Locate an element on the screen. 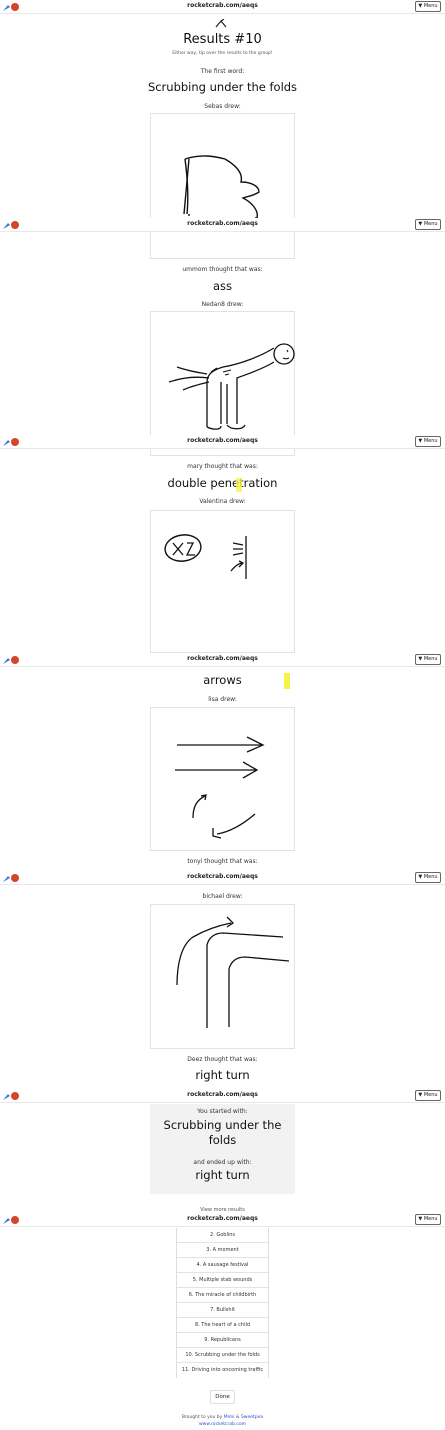 Image resolution: width=445 pixels, height=1430 pixels. guess-phrase: ass is located at coordinates (222, 286).